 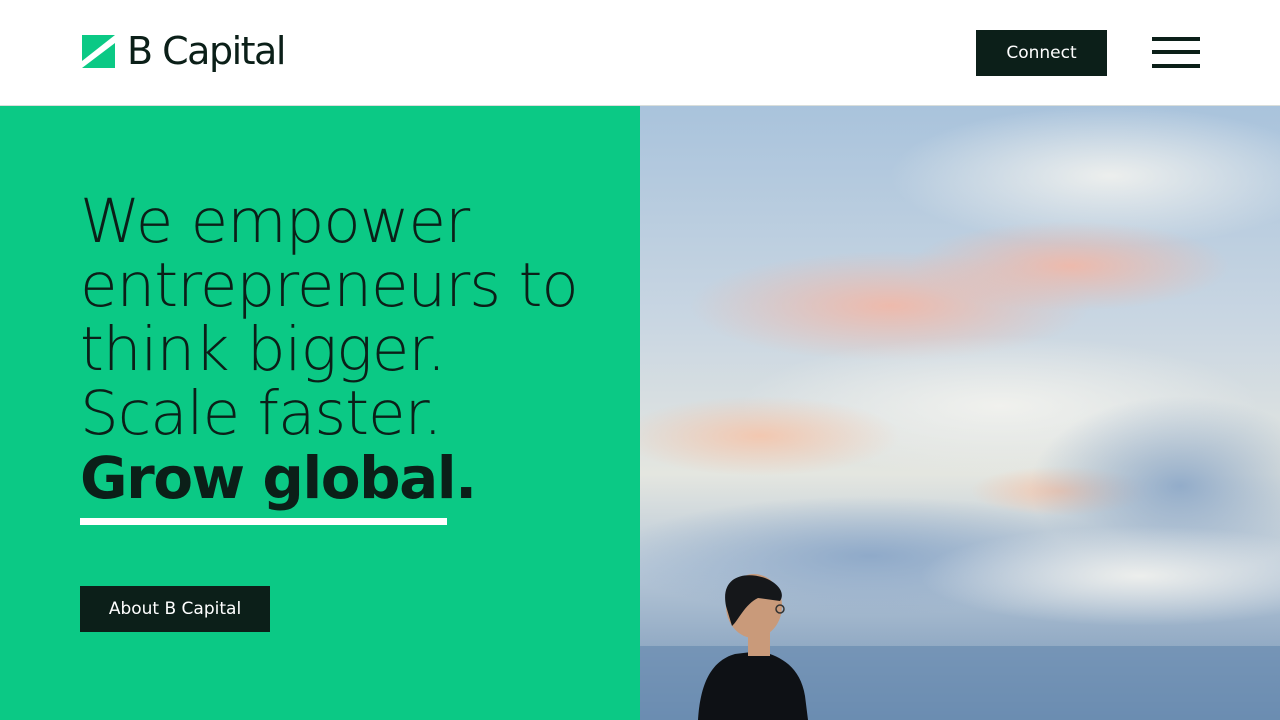 What do you see at coordinates (278, 478) in the screenshot?
I see `headline-emphasis: Grow global.` at bounding box center [278, 478].